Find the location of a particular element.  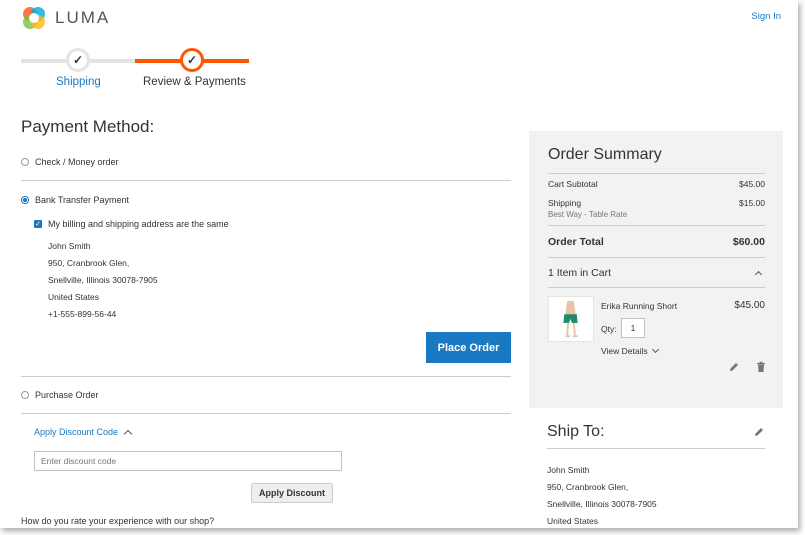

luma-logo-icon is located at coordinates (34, 18).